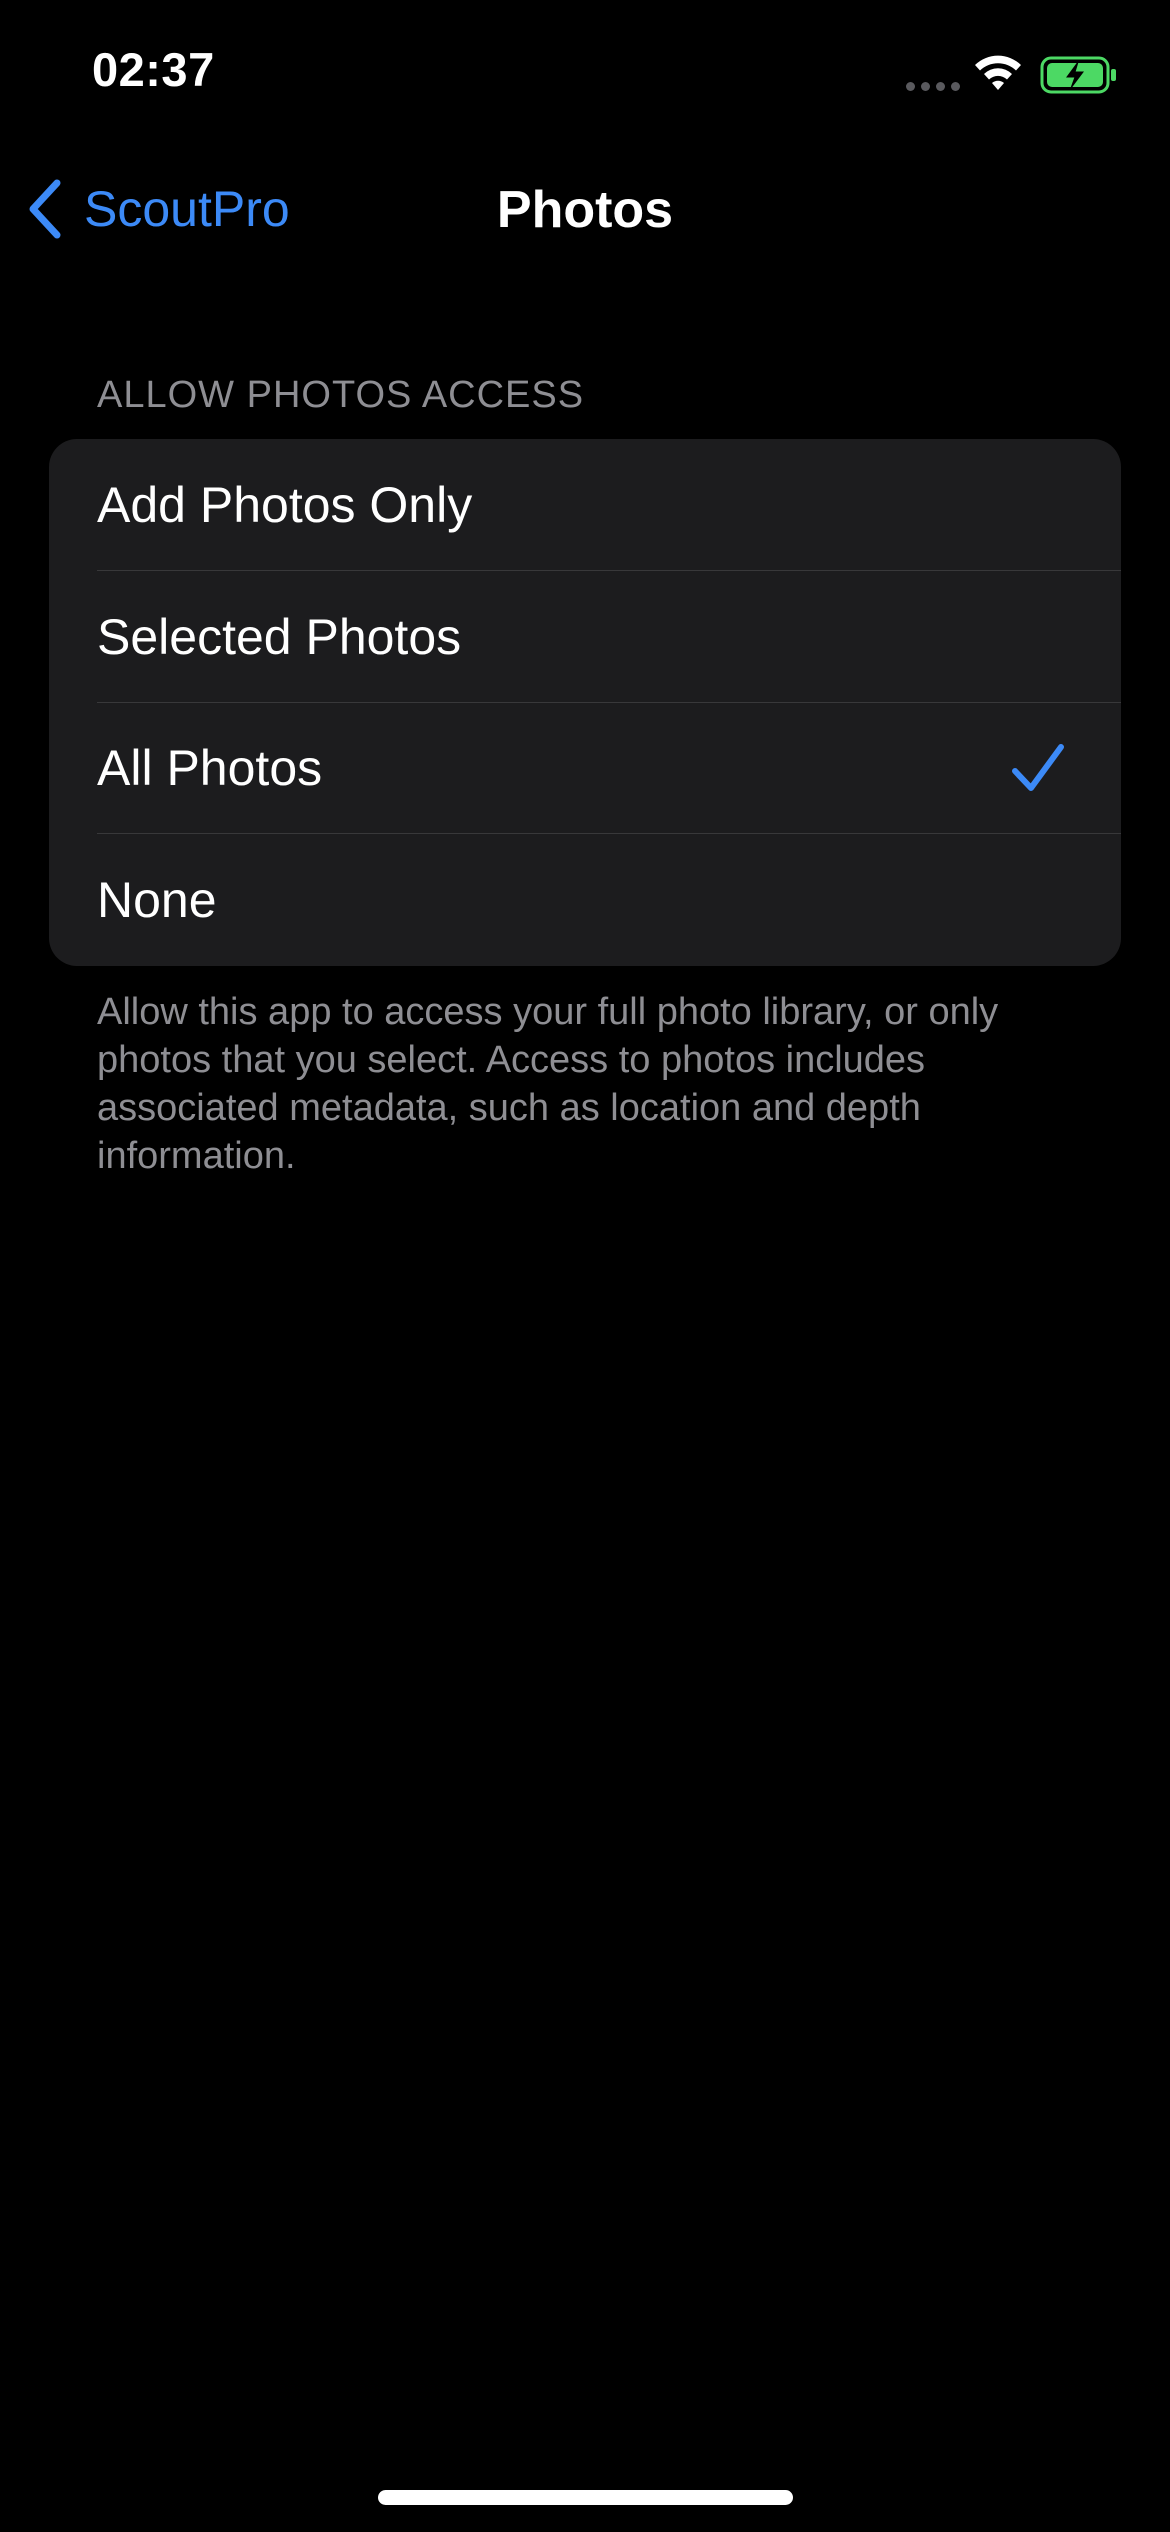 The width and height of the screenshot is (1170, 2532). I want to click on signal-dots-icon, so click(933, 86).